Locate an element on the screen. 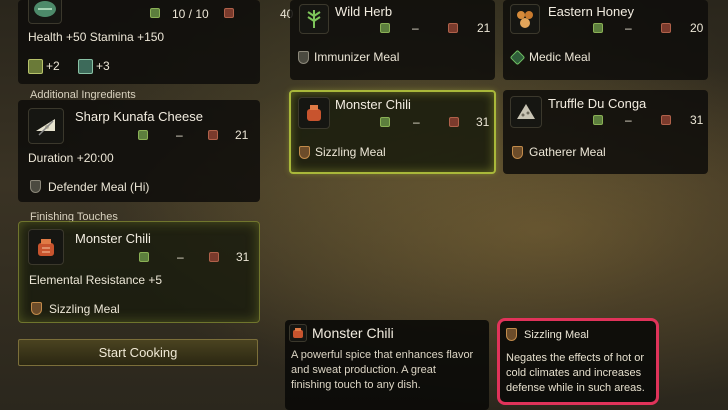  ingredient-meal: Sizzling Meal is located at coordinates (350, 152).